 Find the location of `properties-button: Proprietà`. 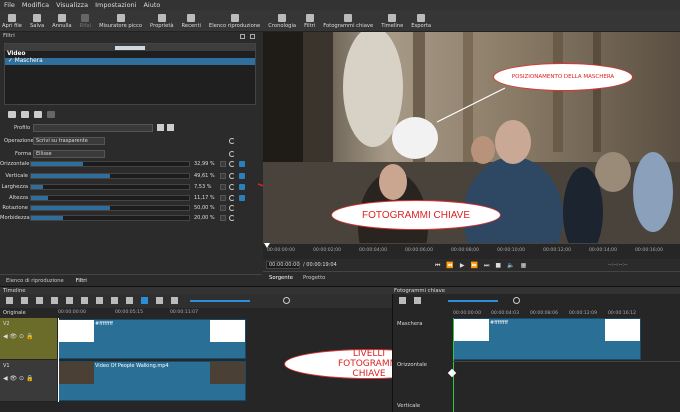

properties-button: Proprietà is located at coordinates (162, 20).